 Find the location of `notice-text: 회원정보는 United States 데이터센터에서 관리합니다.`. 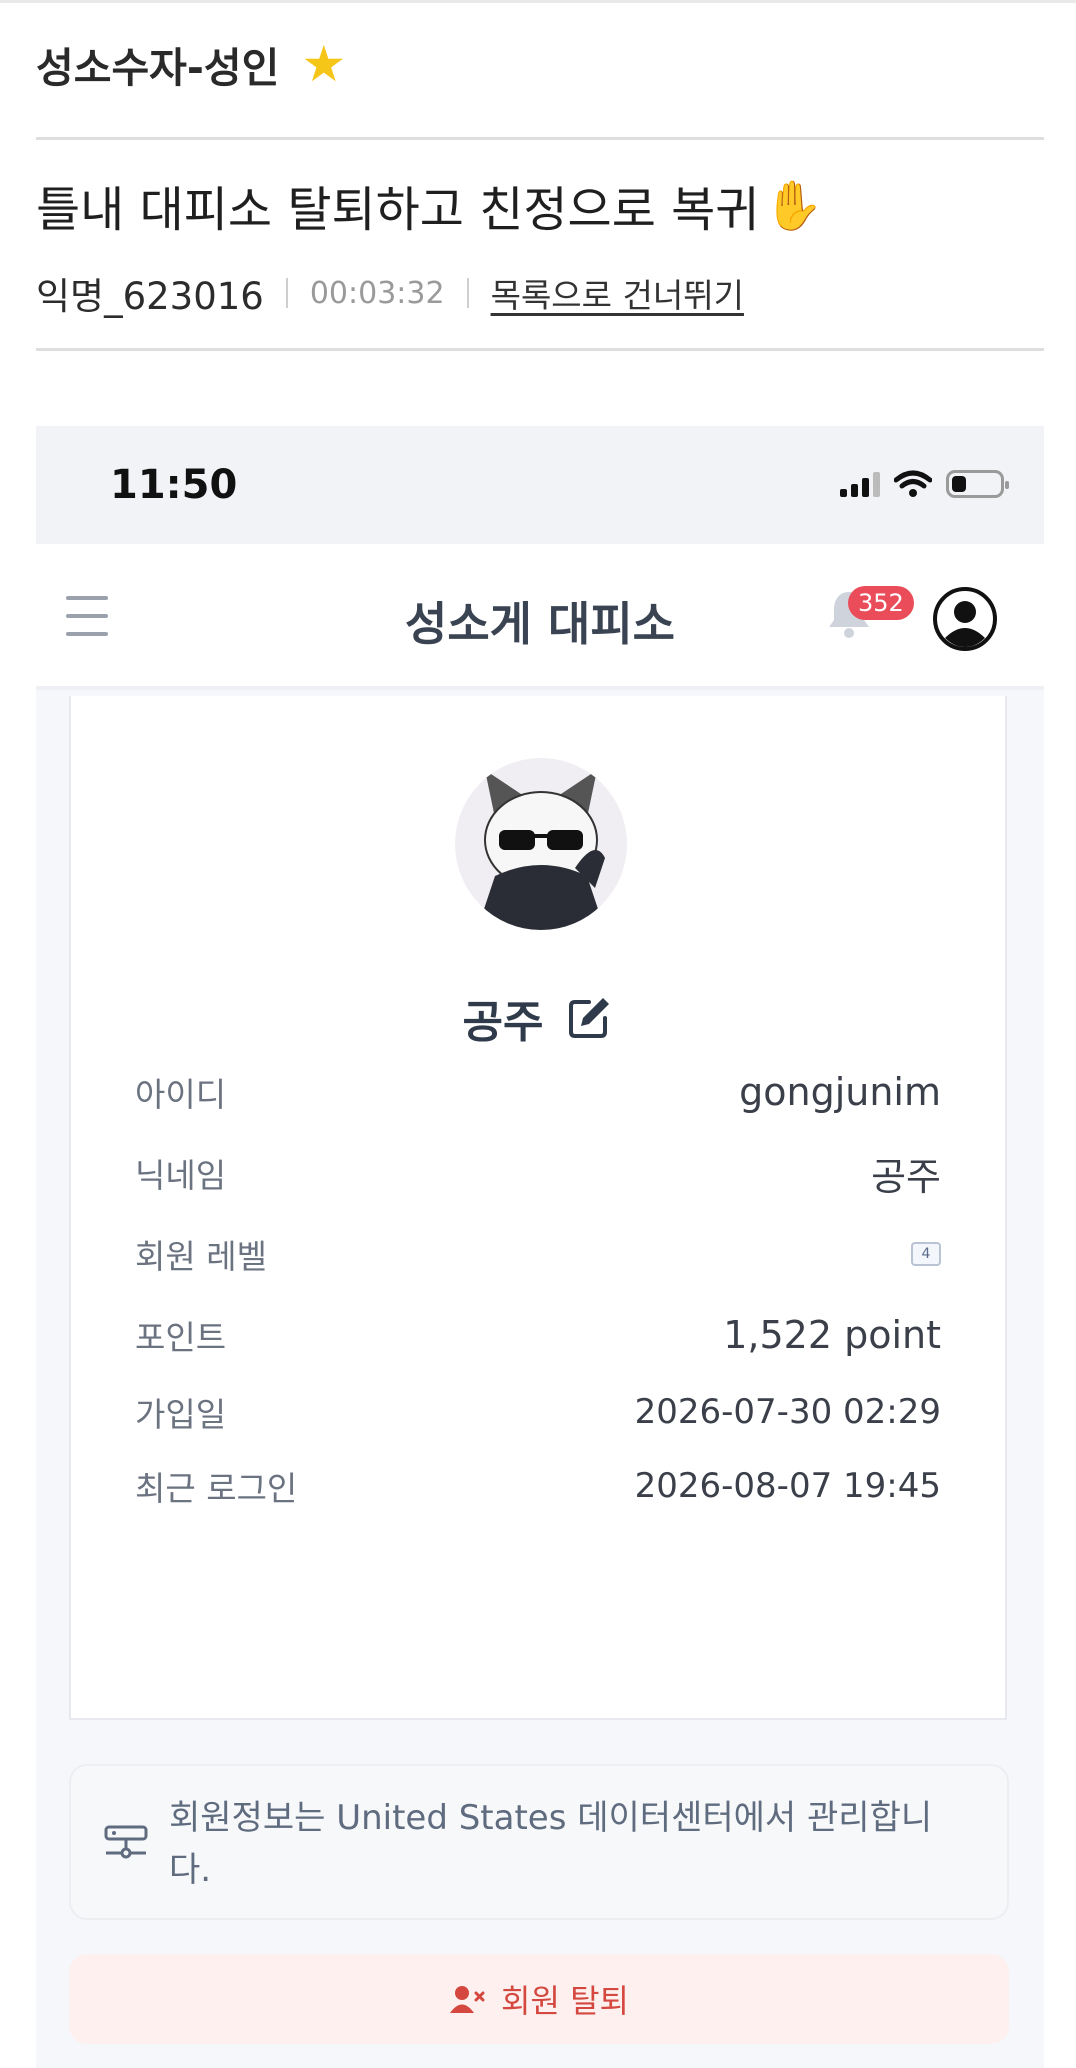

notice-text: 회원정보는 United States 데이터센터에서 관리합니다. is located at coordinates (551, 1844).